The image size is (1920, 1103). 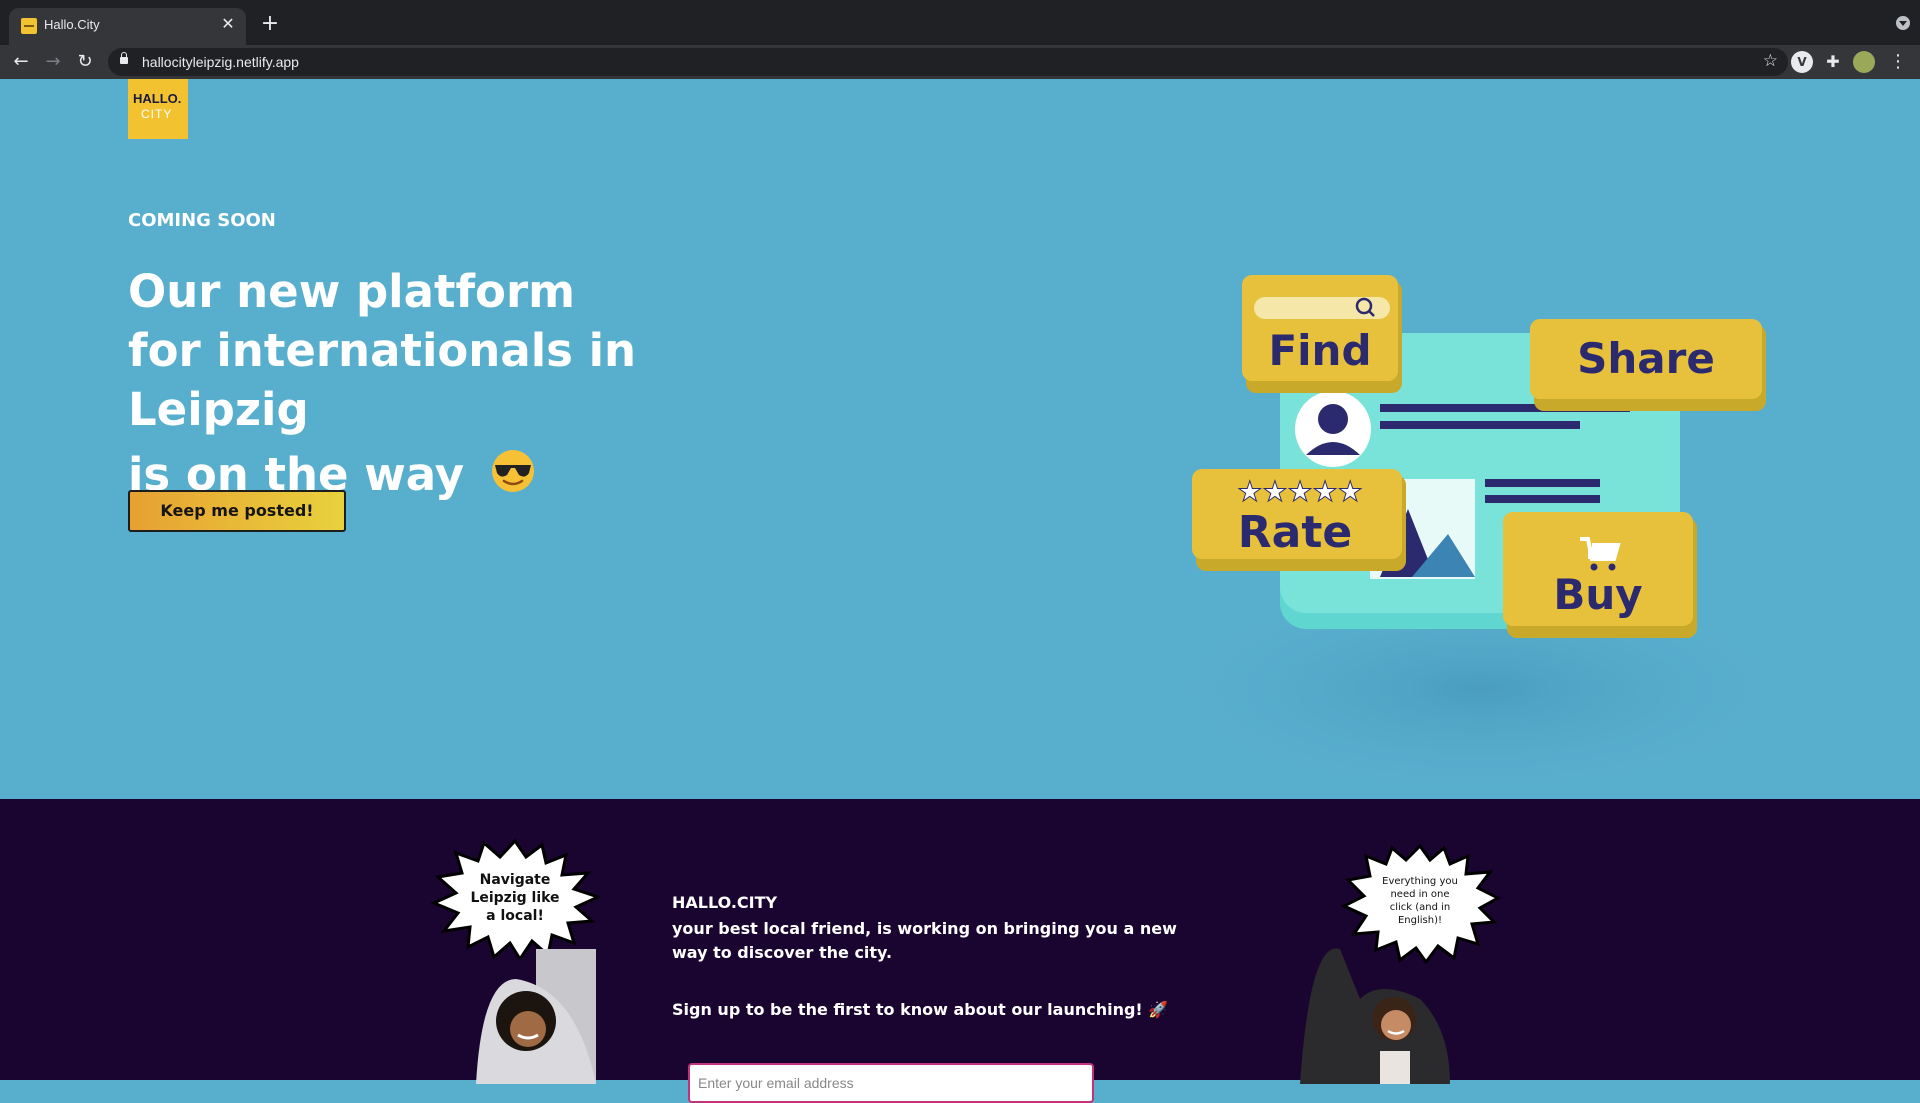 What do you see at coordinates (1833, 62) in the screenshot?
I see `extensions-puzzle-icon: ✚` at bounding box center [1833, 62].